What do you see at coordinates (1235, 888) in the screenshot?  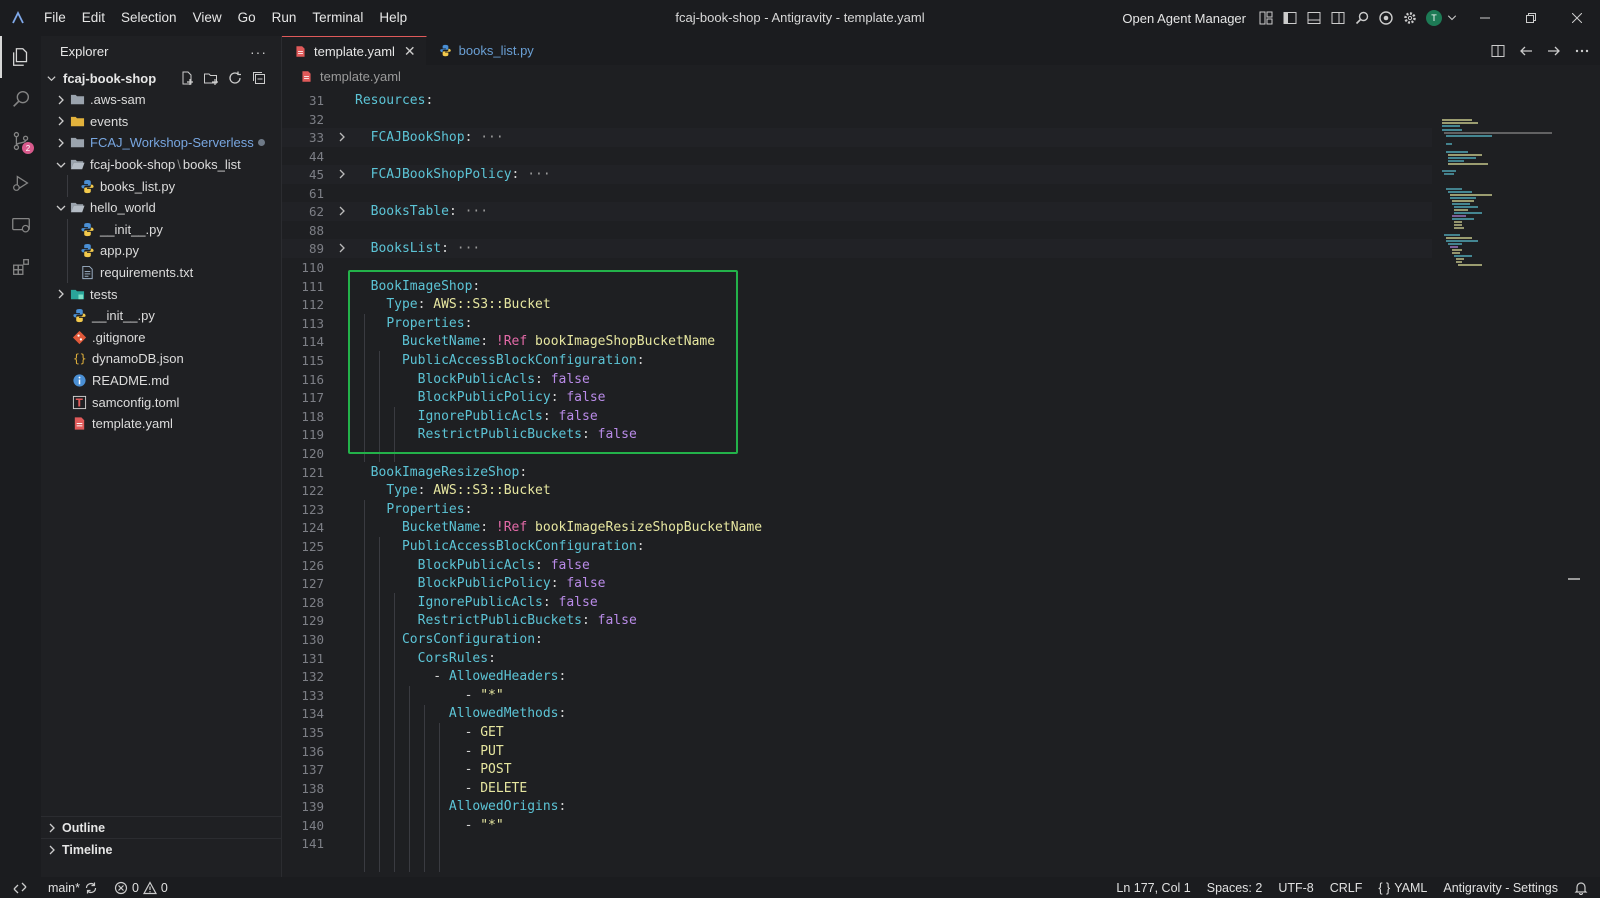 I see `indentation-status: Spaces: 2` at bounding box center [1235, 888].